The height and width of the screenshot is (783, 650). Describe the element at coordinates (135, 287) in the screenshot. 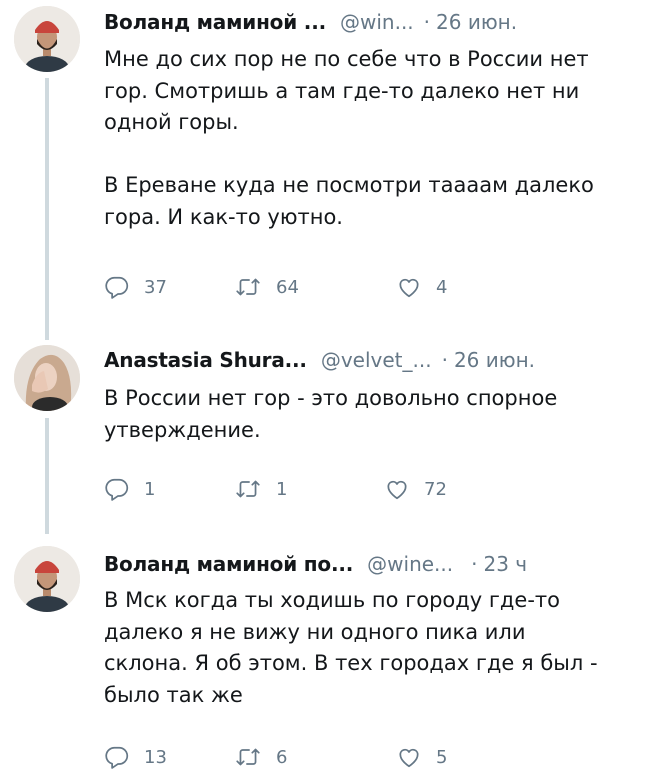

I see `reply-button: 37` at that location.